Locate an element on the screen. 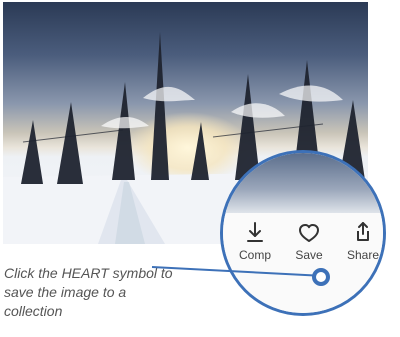  image-action-bar: Comp Save Share is located at coordinates (308, 242).